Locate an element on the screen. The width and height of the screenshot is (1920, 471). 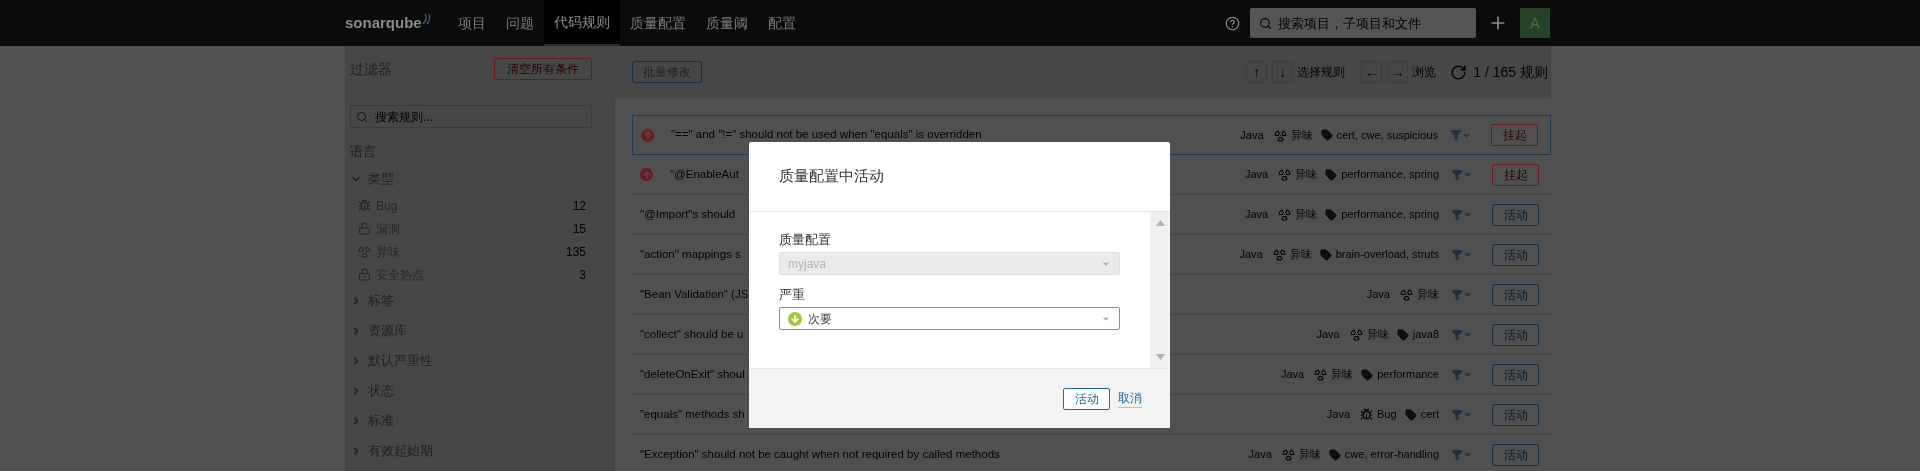
type-label: Bug is located at coordinates (1387, 415).